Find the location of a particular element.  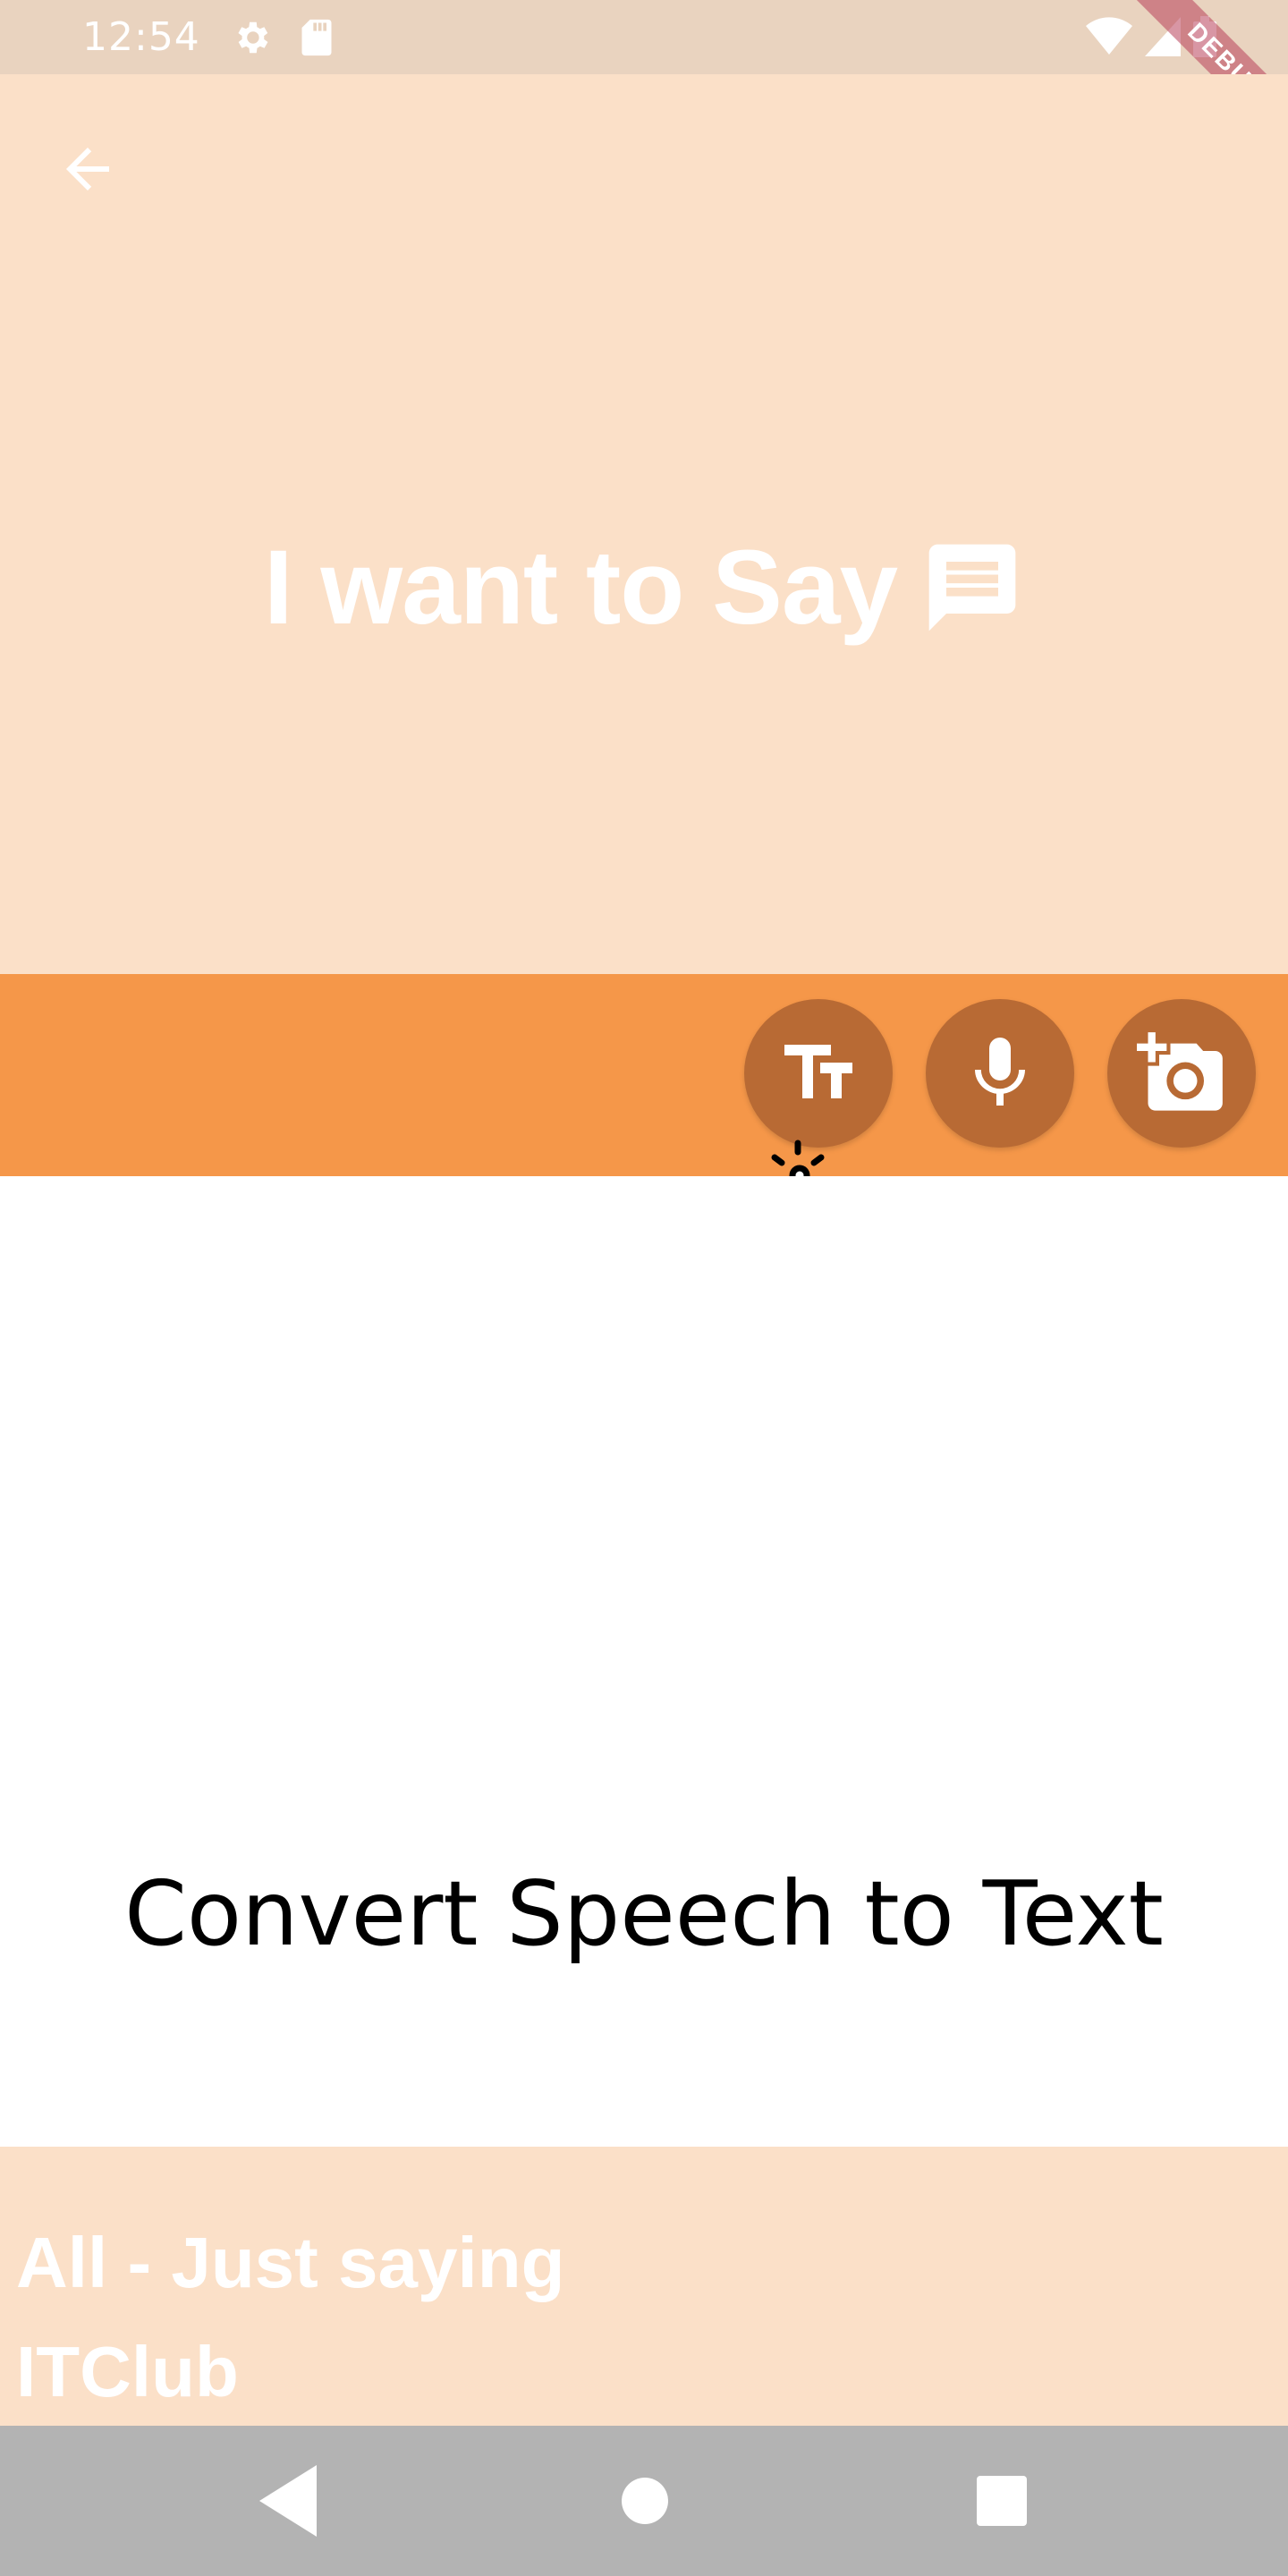

text-size-button is located at coordinates (818, 1073).